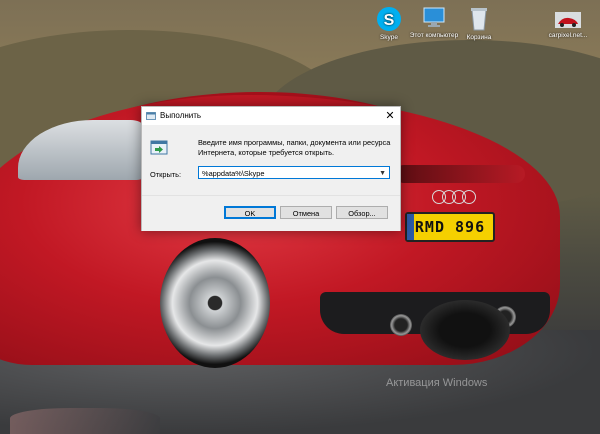  I want to click on skype-icon: S, so click(389, 19).